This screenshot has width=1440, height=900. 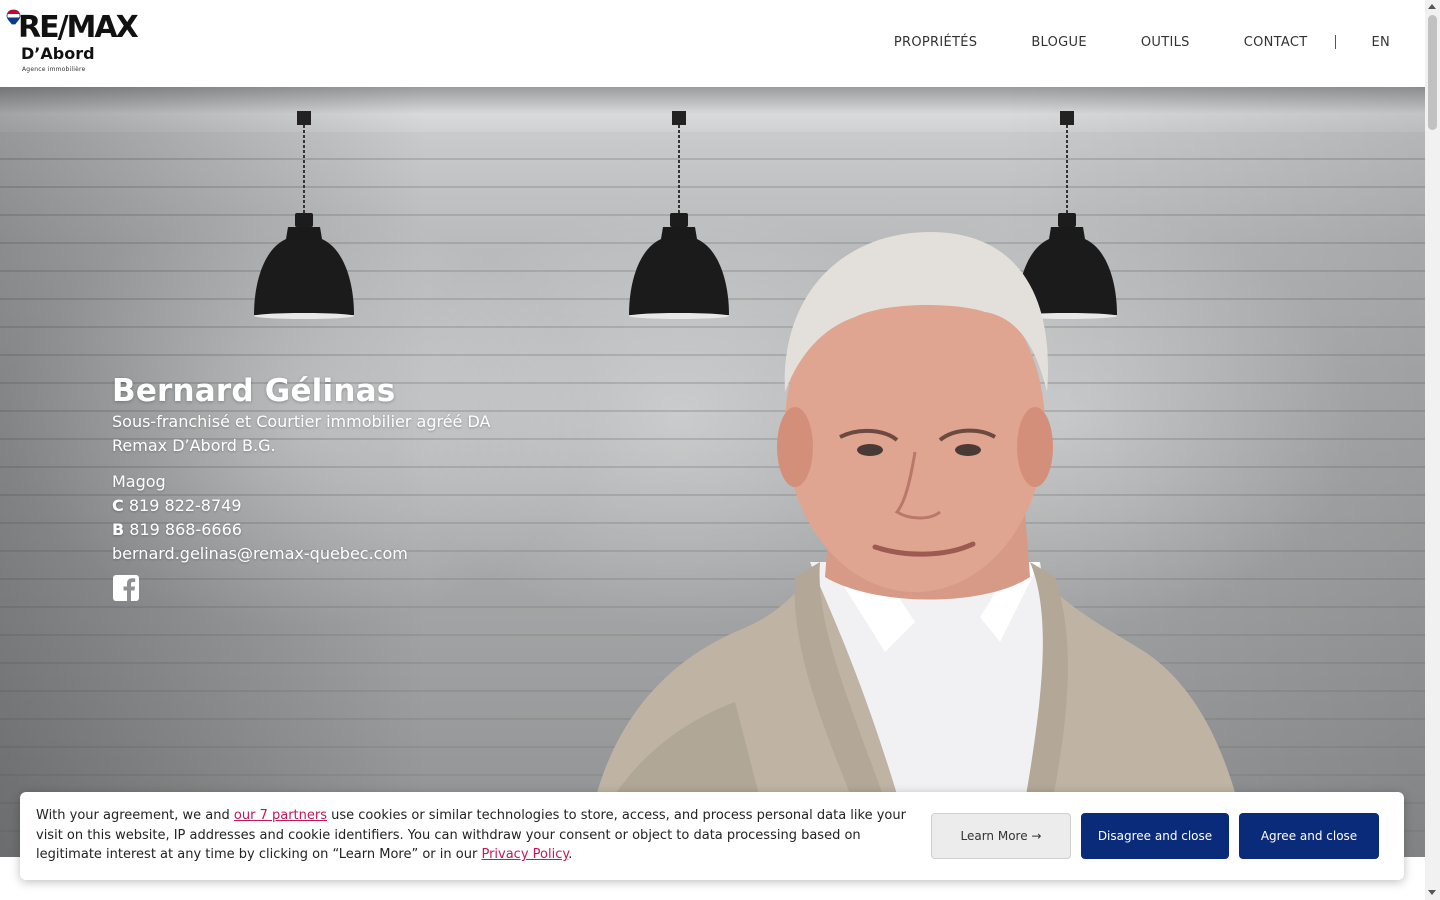 What do you see at coordinates (301, 530) in the screenshot?
I see `agent-office-phone: B 819 868-6666` at bounding box center [301, 530].